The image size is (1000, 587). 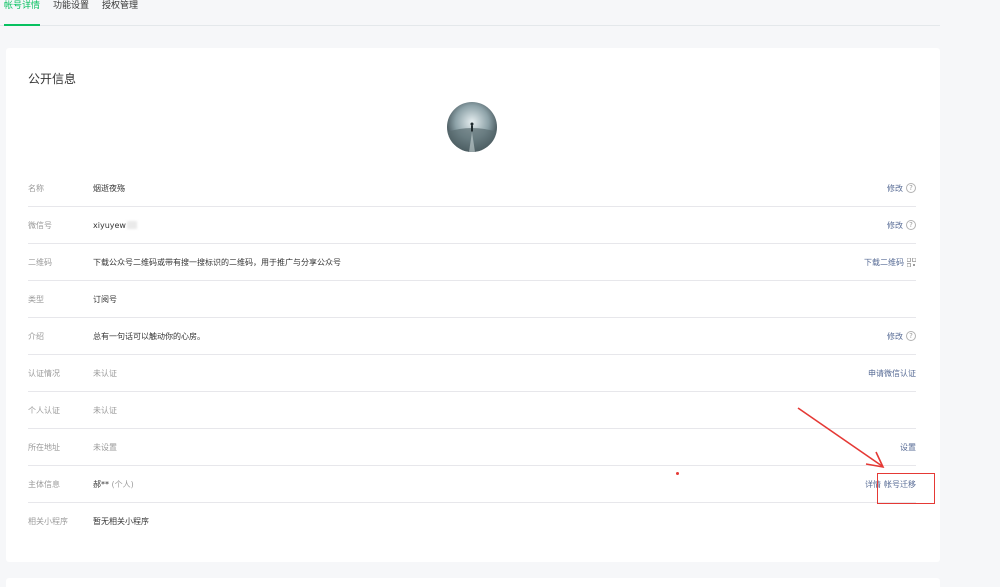 What do you see at coordinates (113, 484) in the screenshot?
I see `entity-value: 郝** (个人)` at bounding box center [113, 484].